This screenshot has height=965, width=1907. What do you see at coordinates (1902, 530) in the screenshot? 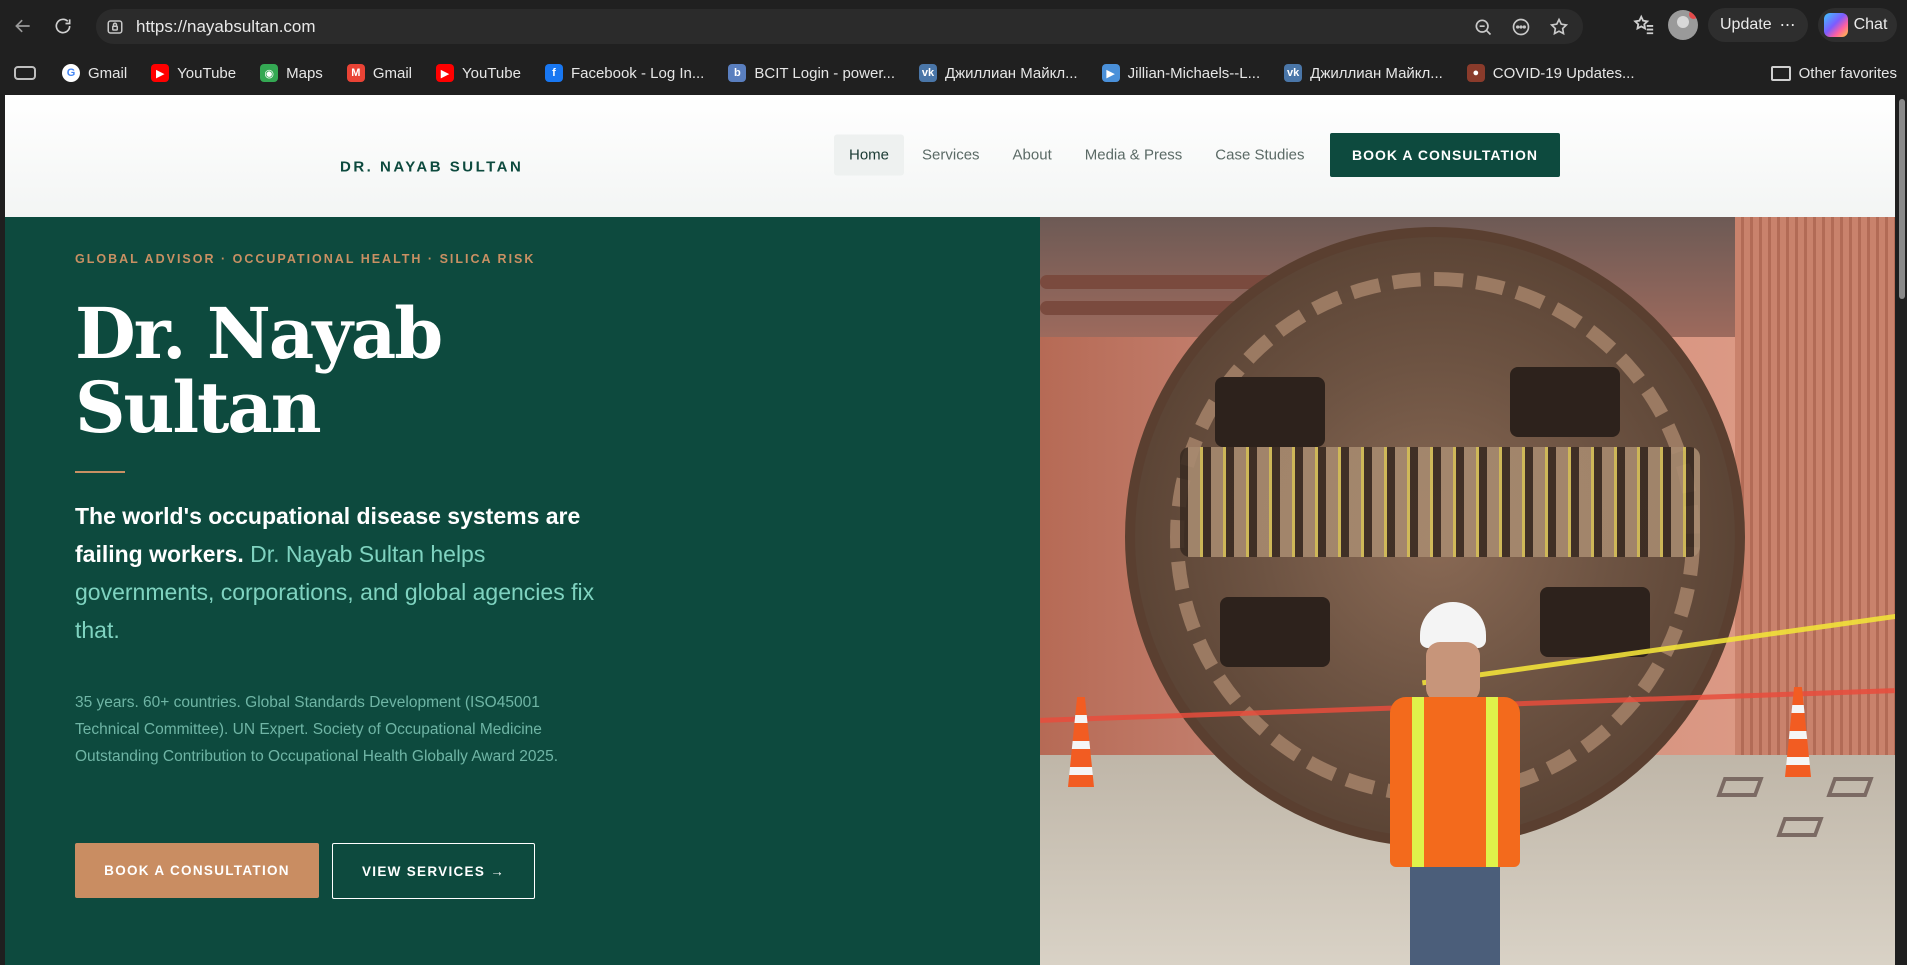
I see `page-scrollbar` at bounding box center [1902, 530].